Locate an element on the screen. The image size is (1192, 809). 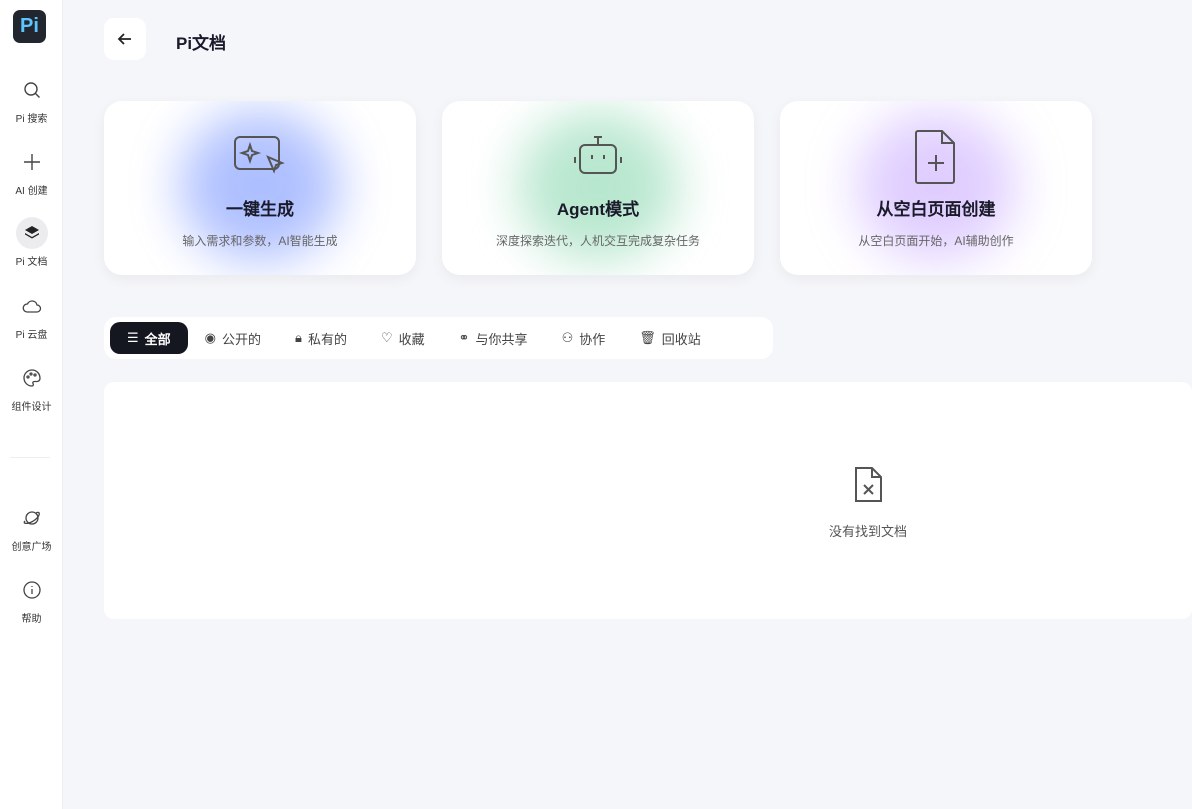
app-logo: Pi is located at coordinates (29, 26).